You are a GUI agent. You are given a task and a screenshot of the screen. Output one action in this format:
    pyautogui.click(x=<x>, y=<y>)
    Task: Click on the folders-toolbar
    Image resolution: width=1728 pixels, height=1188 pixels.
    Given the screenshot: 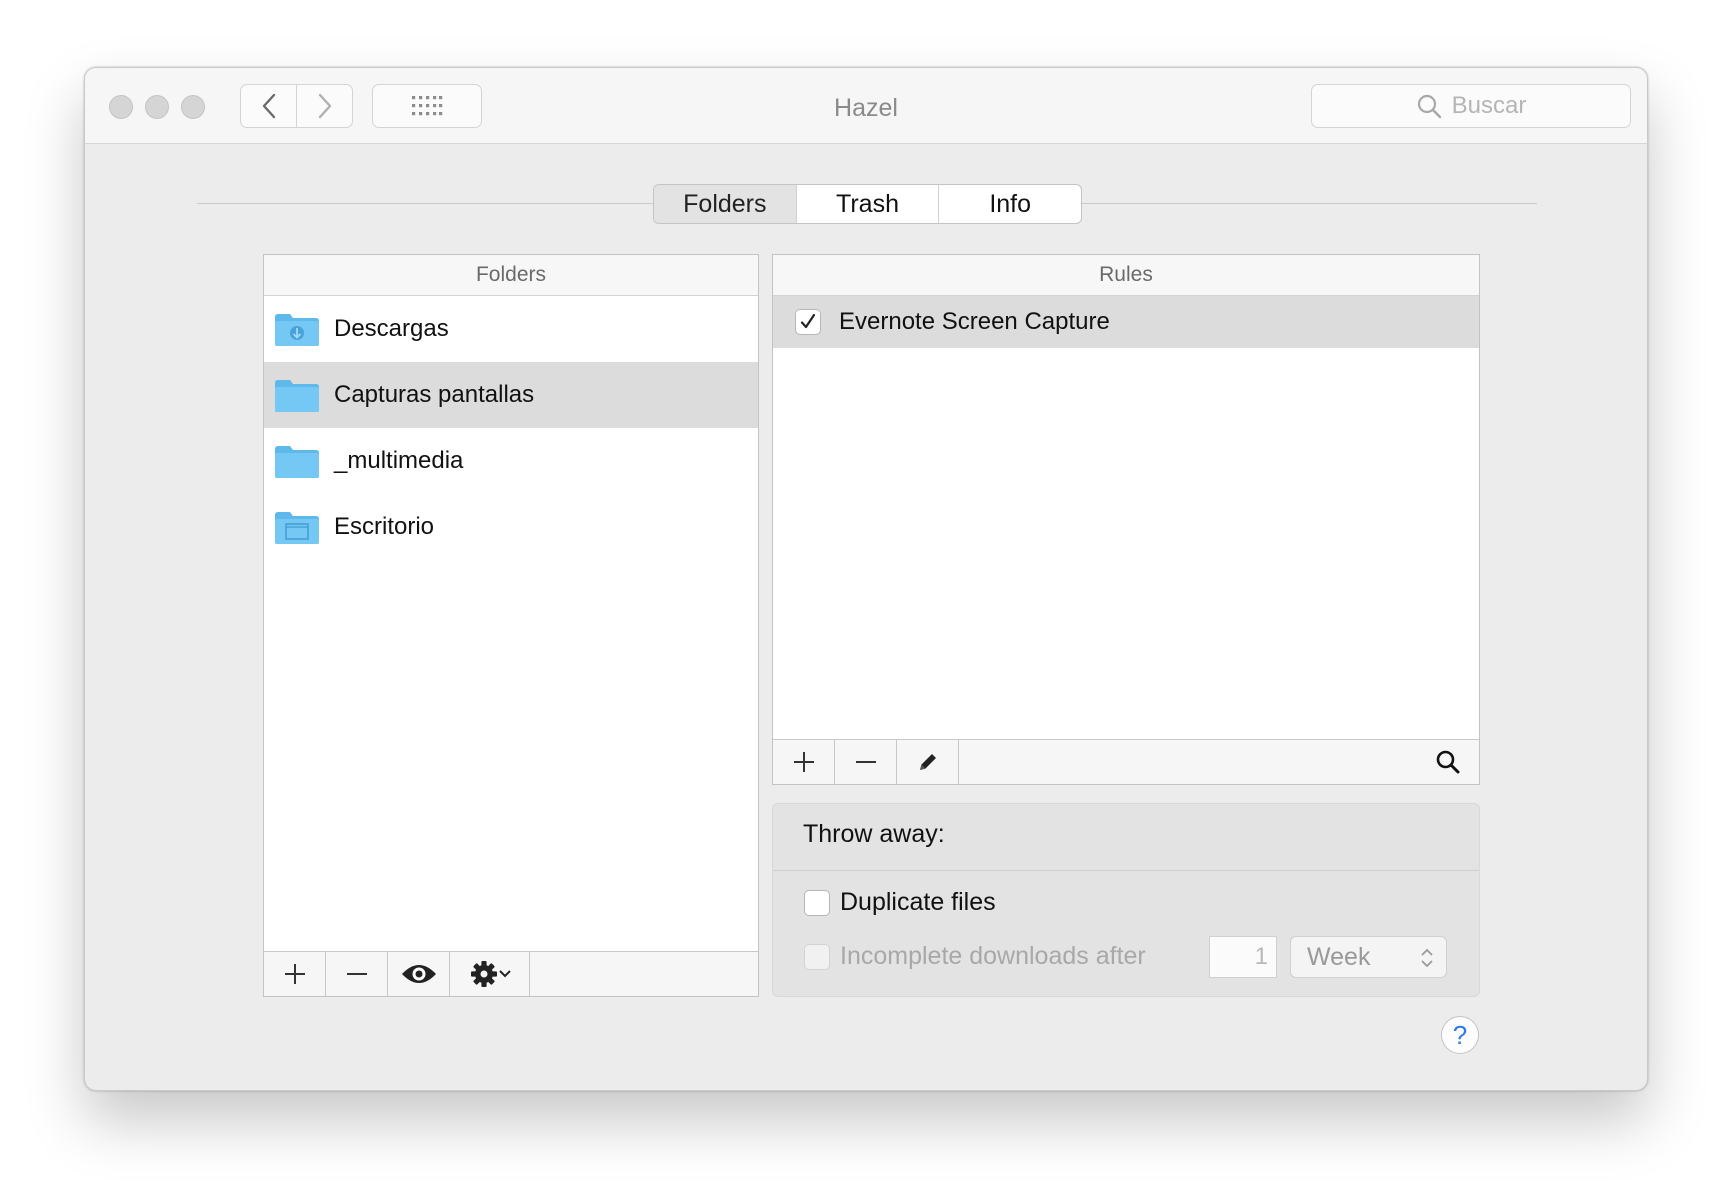 What is the action you would take?
    pyautogui.click(x=511, y=973)
    